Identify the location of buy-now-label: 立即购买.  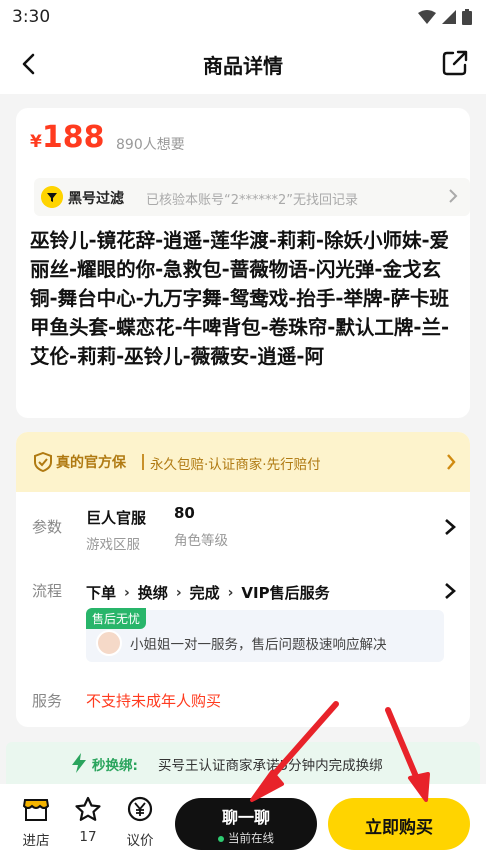
(399, 828).